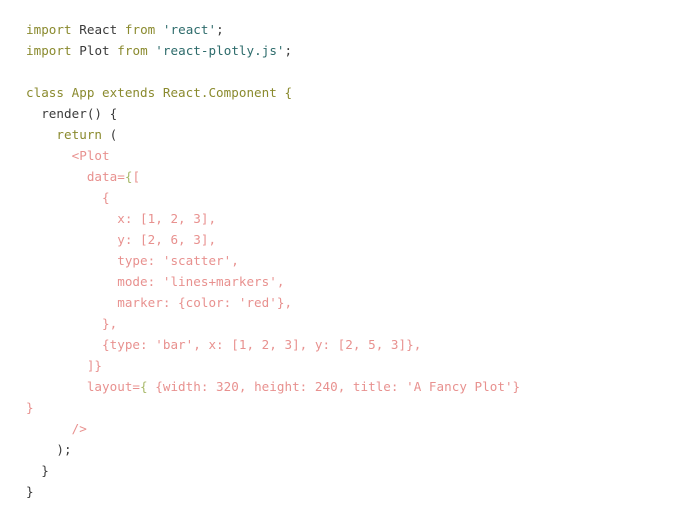 The image size is (676, 510). Describe the element at coordinates (68, 155) in the screenshot. I see `code-token: <Plot` at that location.